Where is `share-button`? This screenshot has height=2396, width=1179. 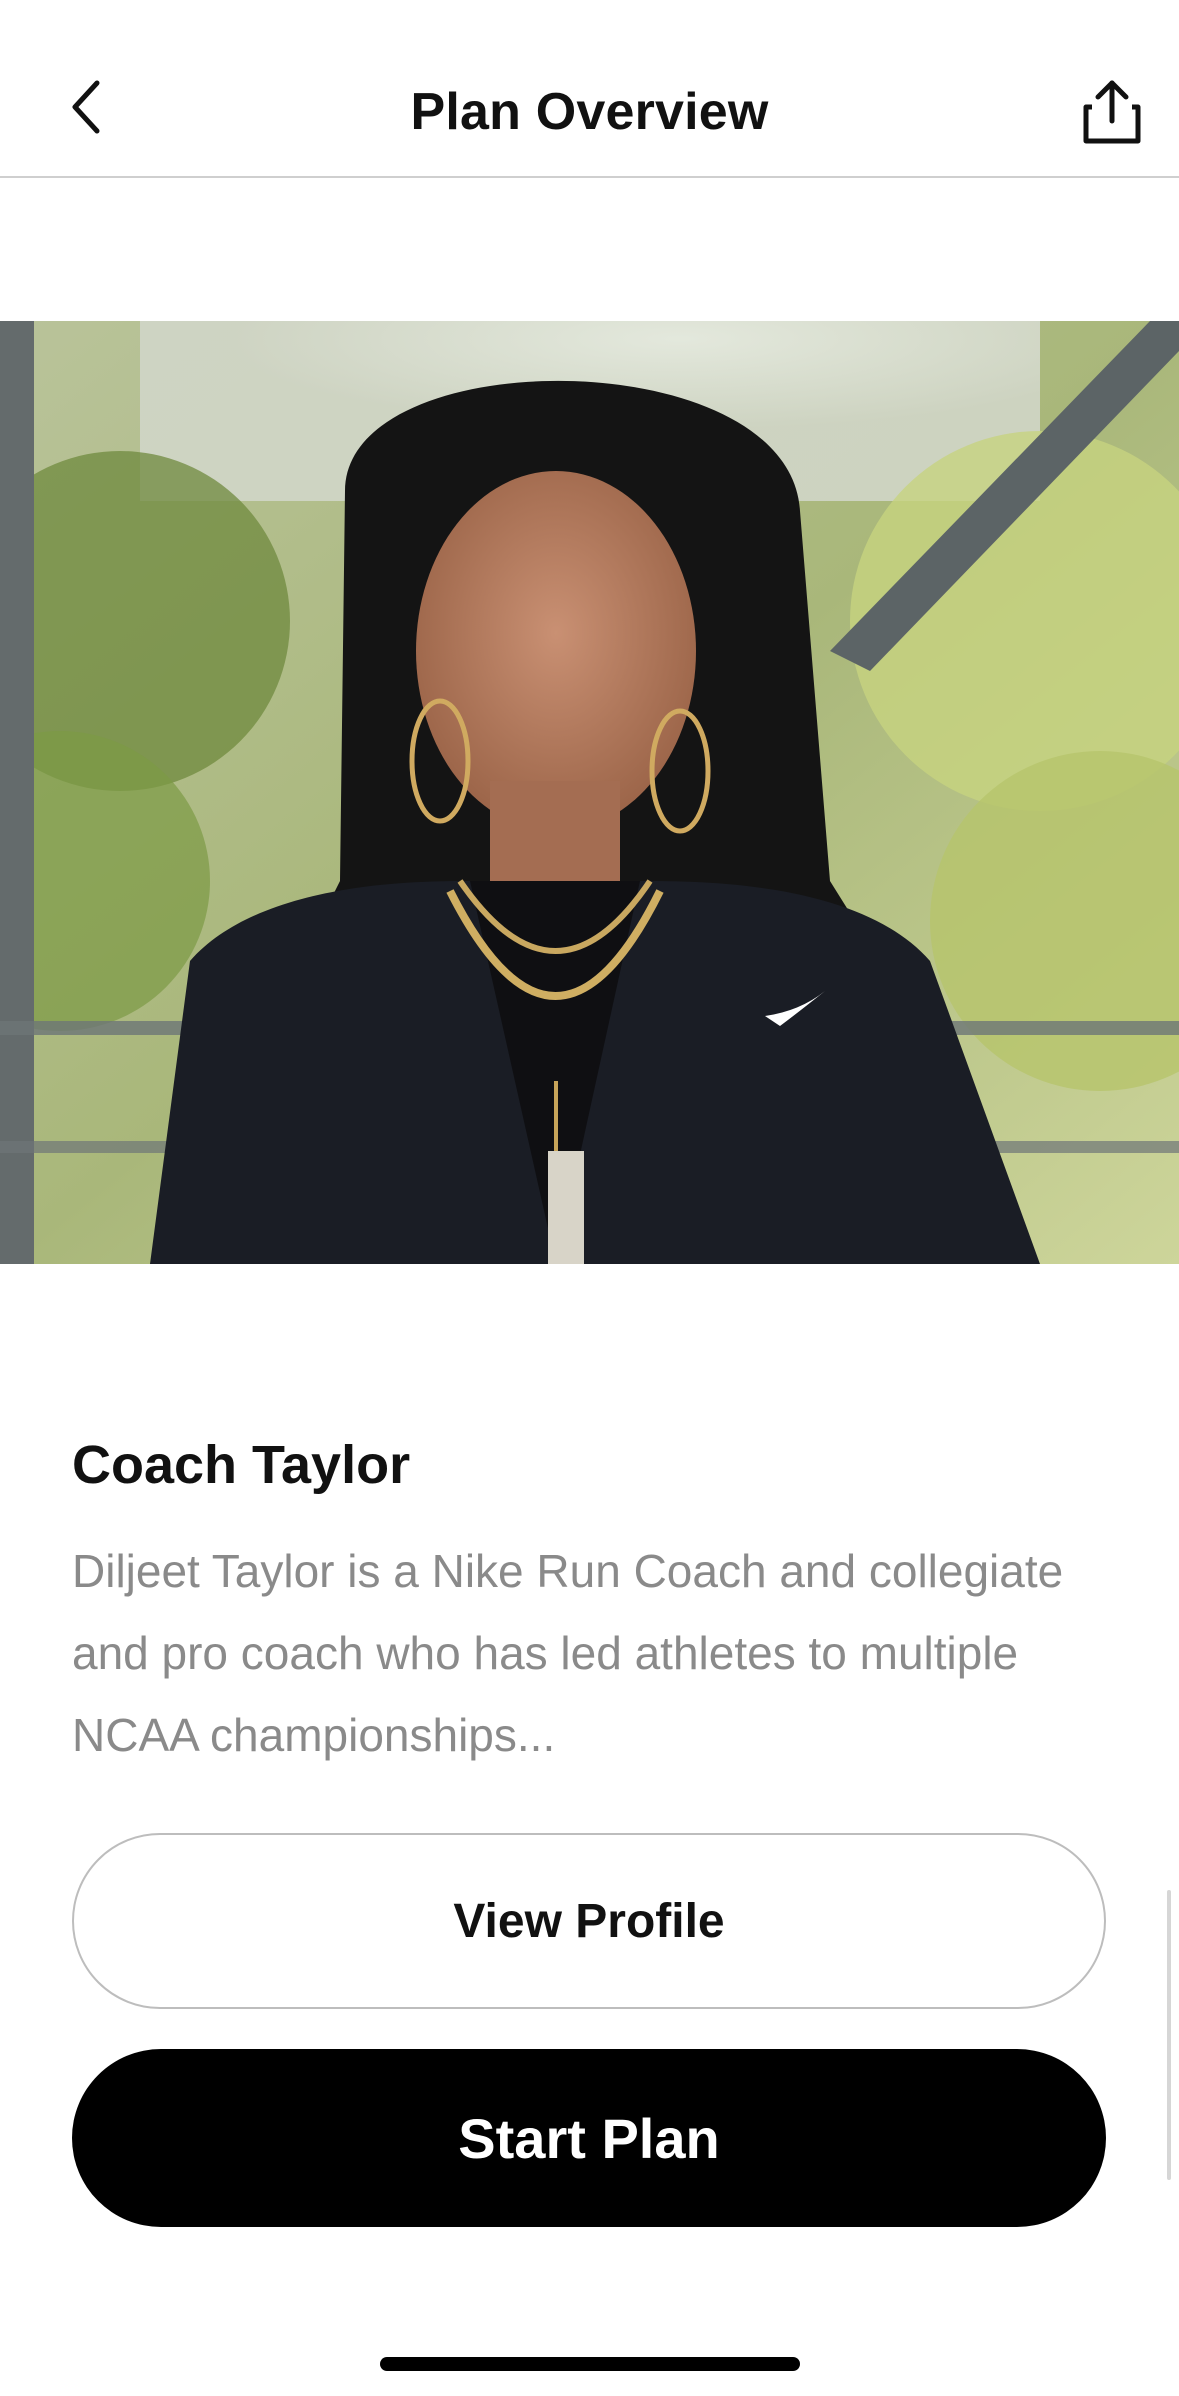 share-button is located at coordinates (1112, 112).